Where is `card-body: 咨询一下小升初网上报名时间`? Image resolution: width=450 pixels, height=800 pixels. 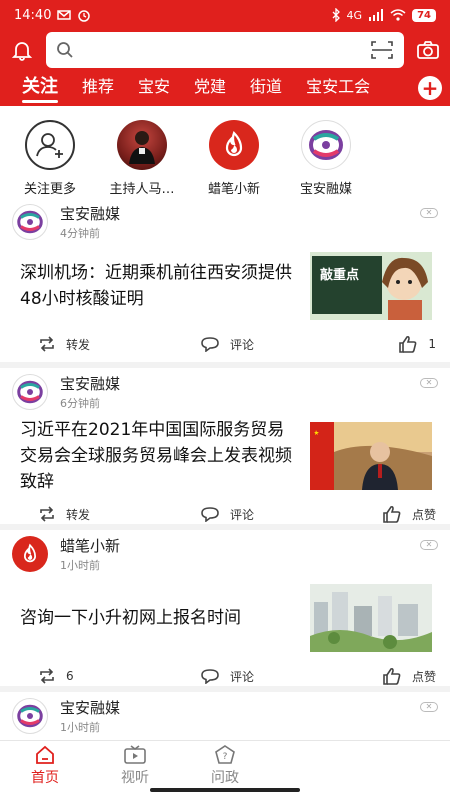 card-body: 咨询一下小升初网上报名时间 is located at coordinates (225, 618).